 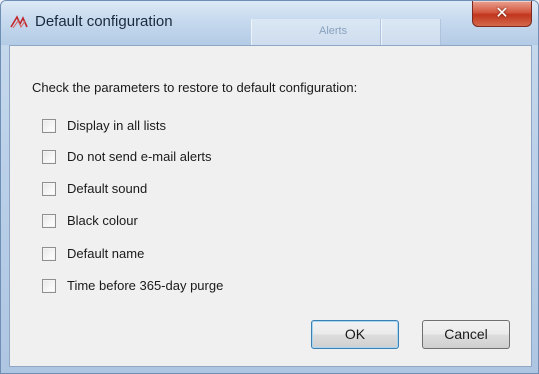 What do you see at coordinates (107, 188) in the screenshot?
I see `option-label: Default sound` at bounding box center [107, 188].